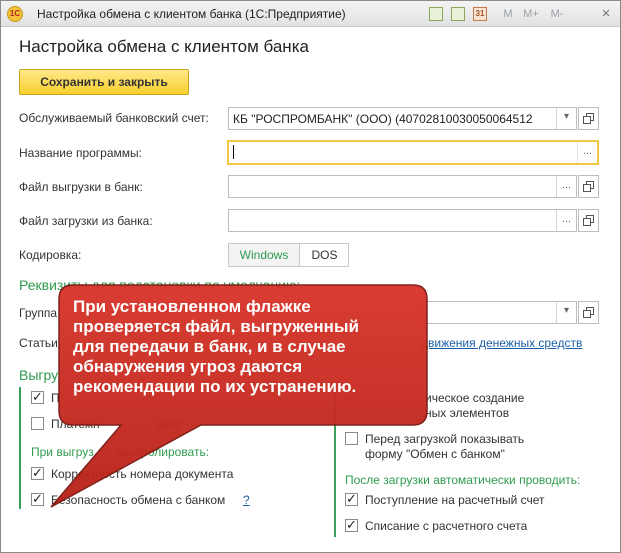 This screenshot has height=553, width=621. What do you see at coordinates (216, 326) in the screenshot?
I see `callout-line-2: проверяется файл, выгруженный` at bounding box center [216, 326].